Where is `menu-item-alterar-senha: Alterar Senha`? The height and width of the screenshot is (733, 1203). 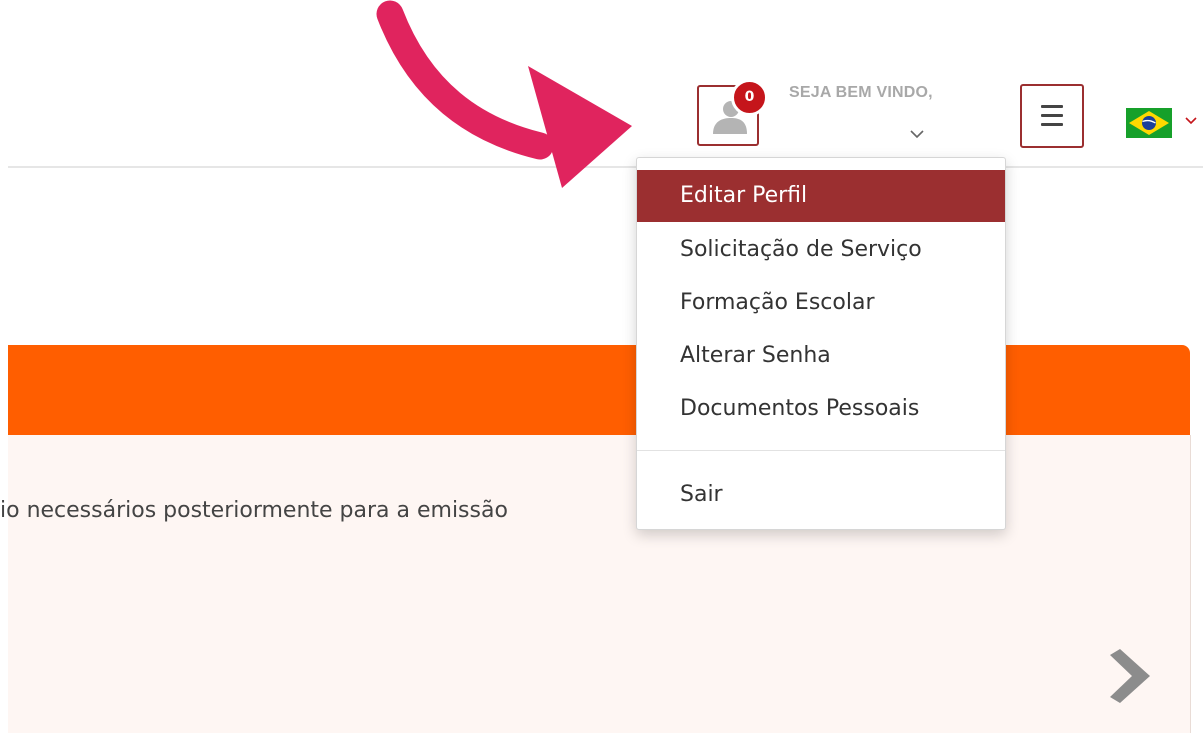 menu-item-alterar-senha: Alterar Senha is located at coordinates (821, 356).